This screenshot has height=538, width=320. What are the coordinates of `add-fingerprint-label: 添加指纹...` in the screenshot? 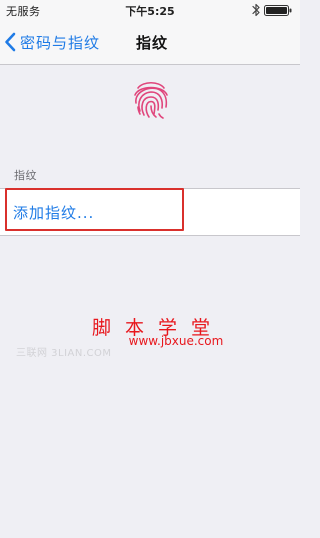 It's located at (54, 213).